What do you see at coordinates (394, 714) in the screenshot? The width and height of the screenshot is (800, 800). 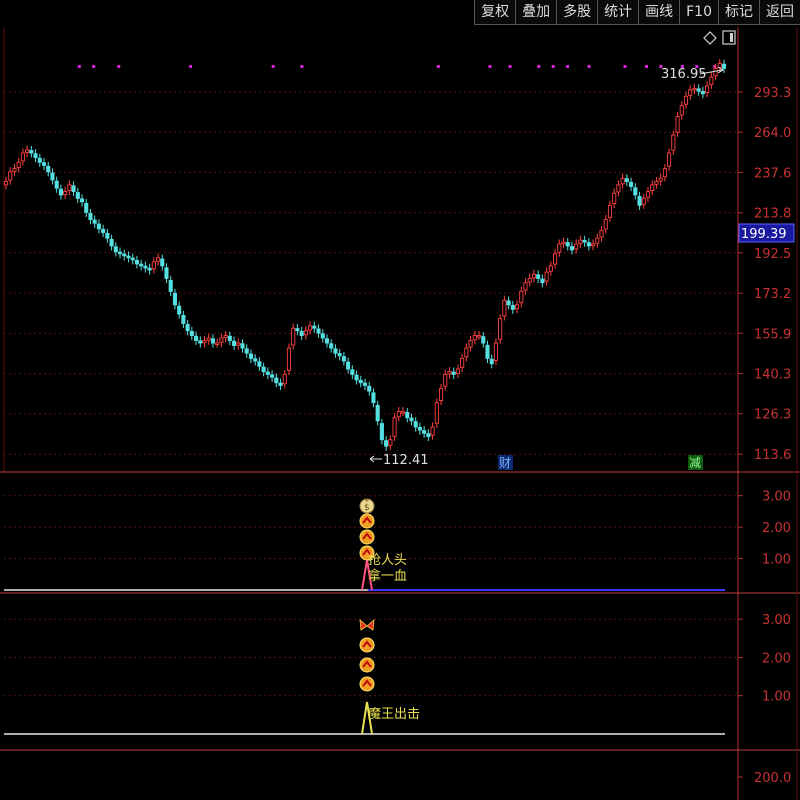 I see `panel3-label-1: 魔王出击` at bounding box center [394, 714].